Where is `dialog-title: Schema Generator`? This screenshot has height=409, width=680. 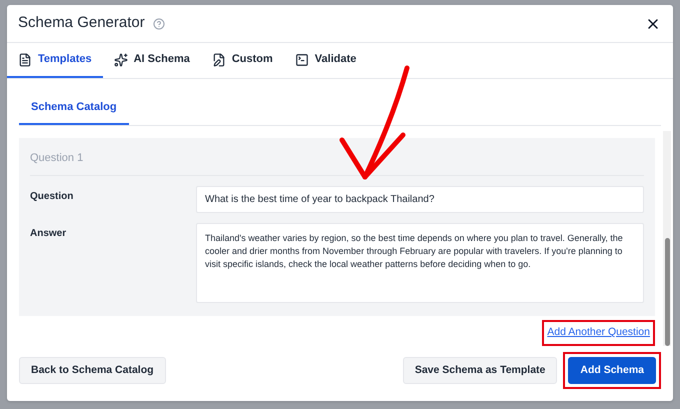 dialog-title: Schema Generator is located at coordinates (81, 23).